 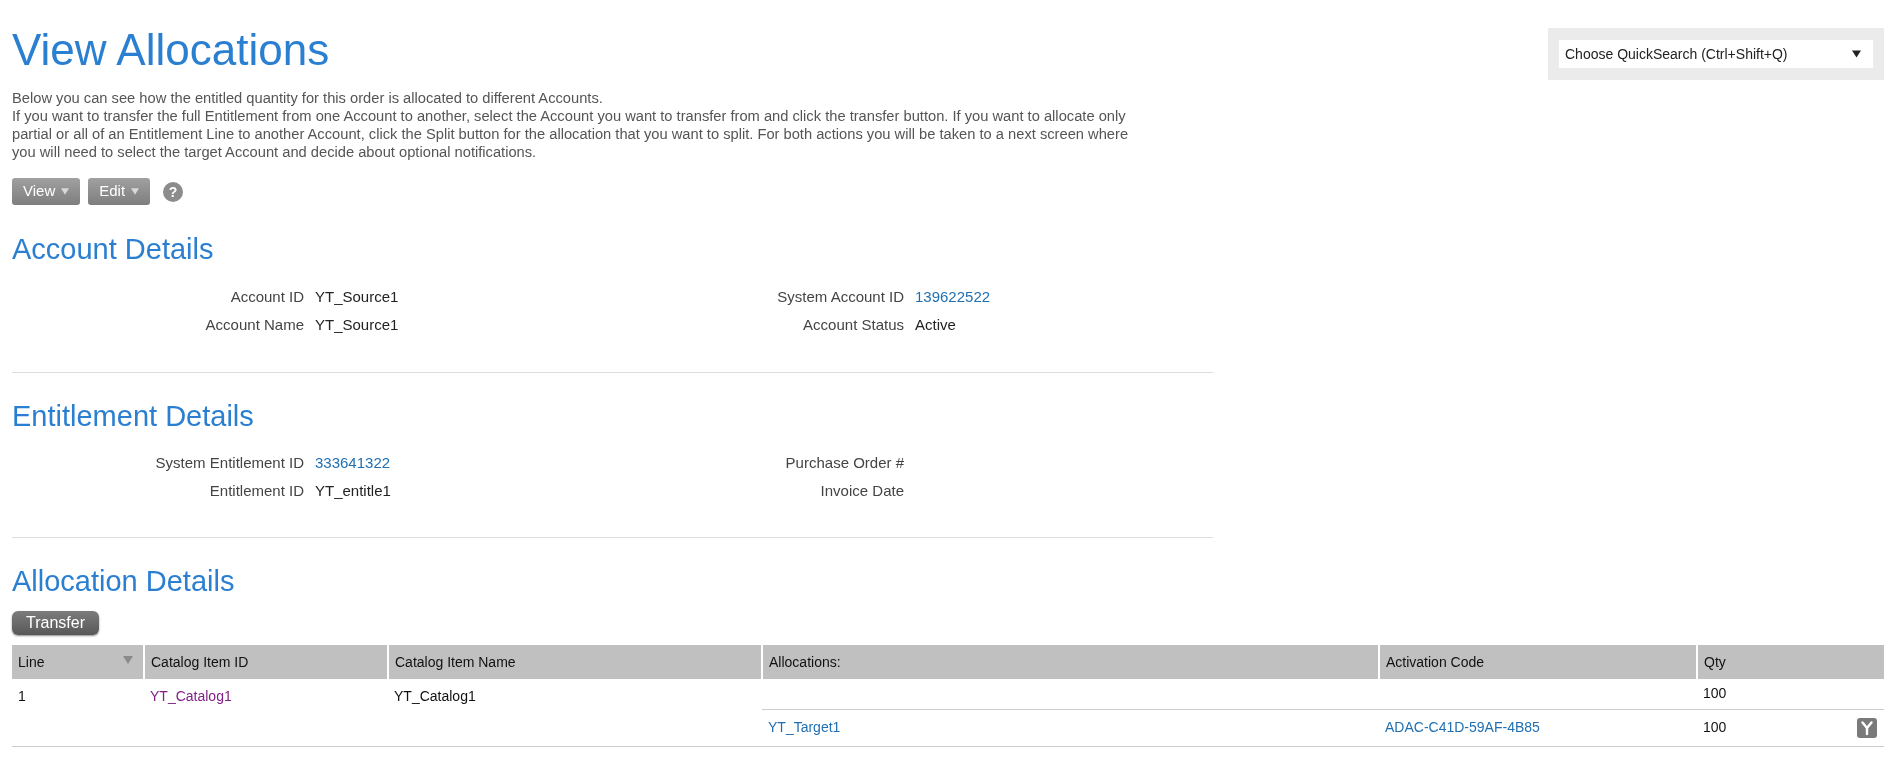 I want to click on transfer-button: Transfer, so click(x=55, y=623).